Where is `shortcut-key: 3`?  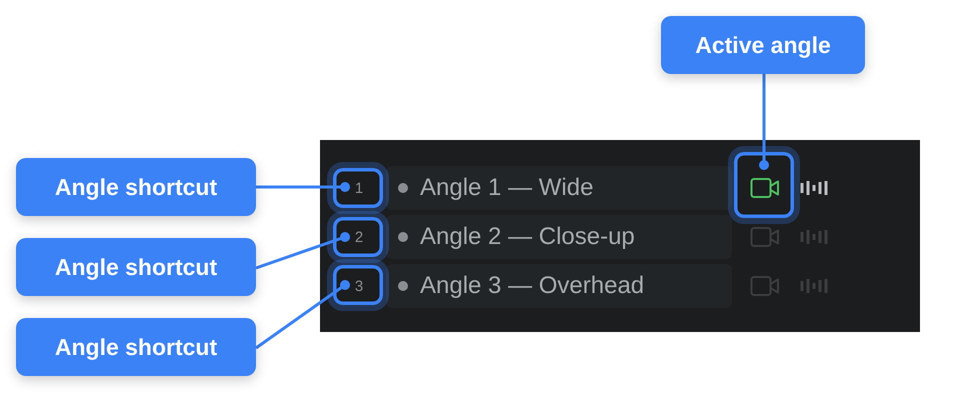
shortcut-key: 3 is located at coordinates (359, 286).